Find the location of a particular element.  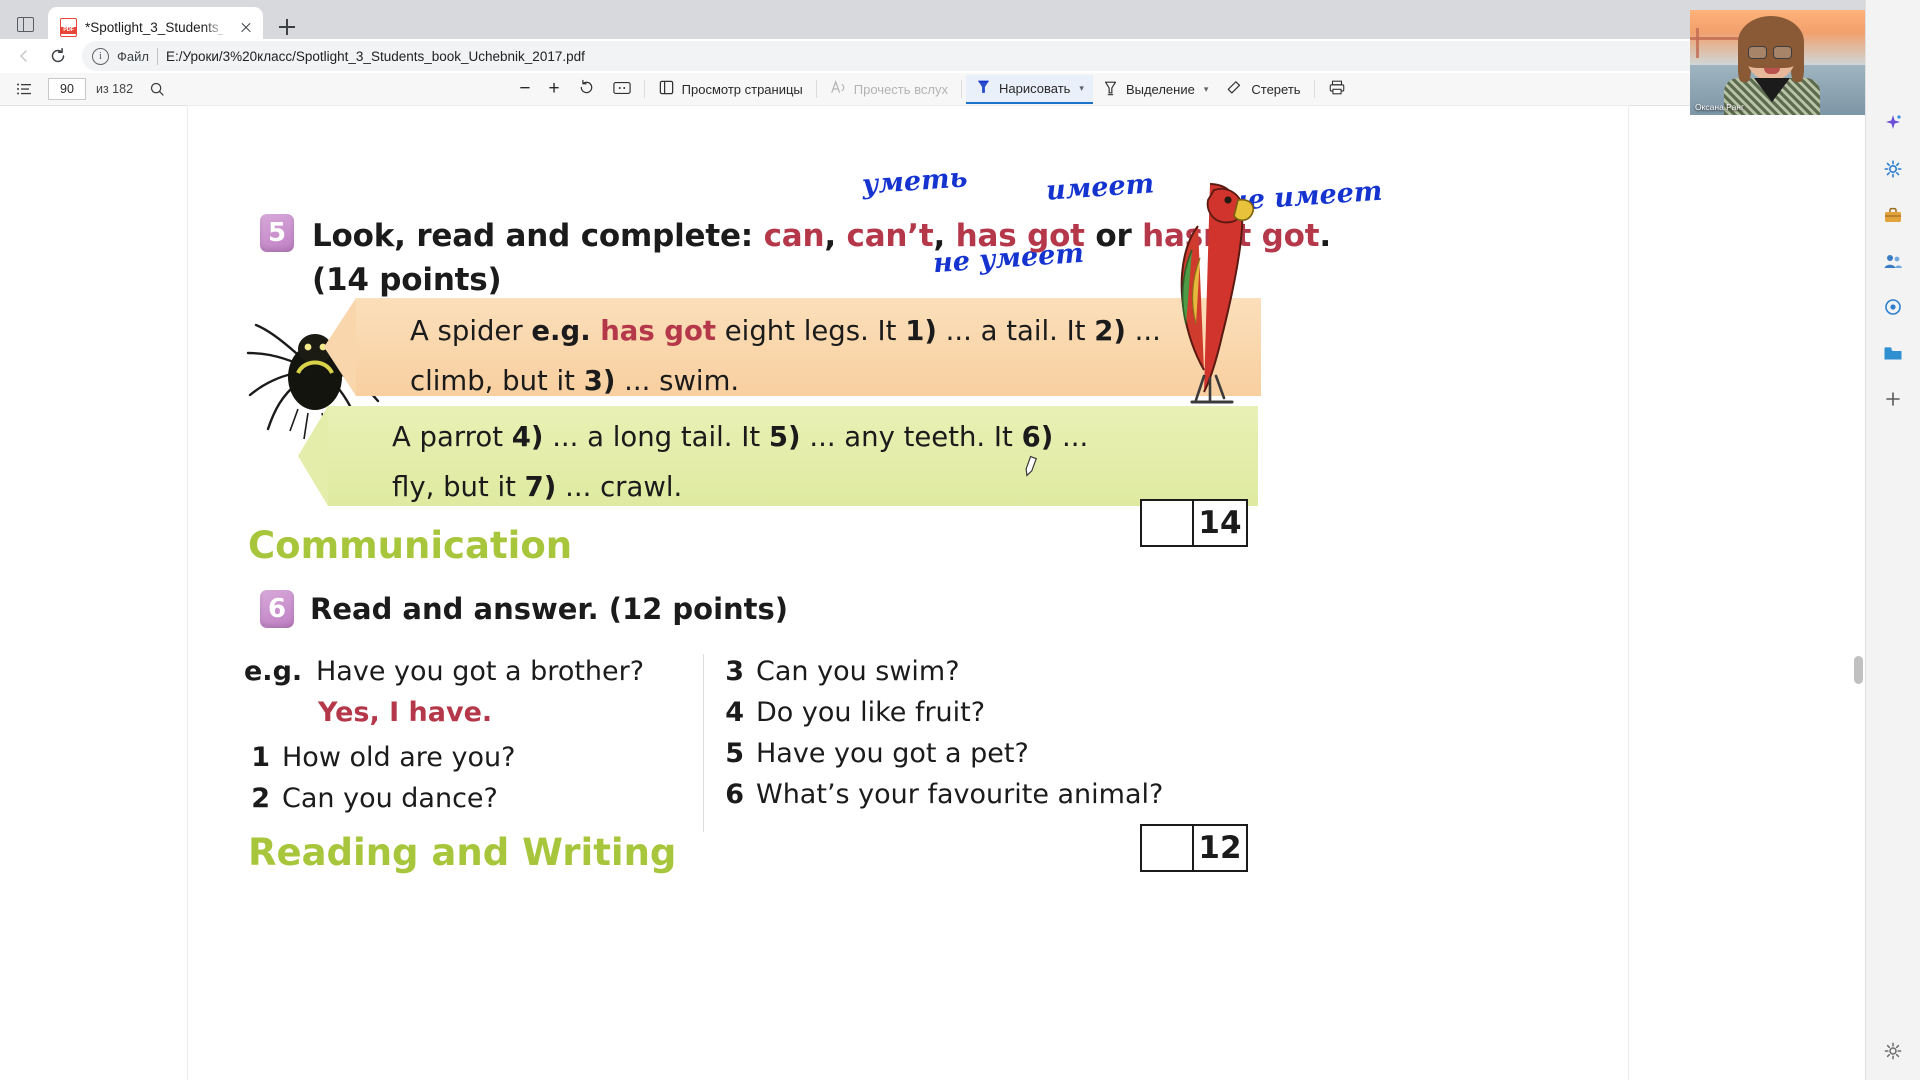

glasses-right-lens is located at coordinates (1782, 52).